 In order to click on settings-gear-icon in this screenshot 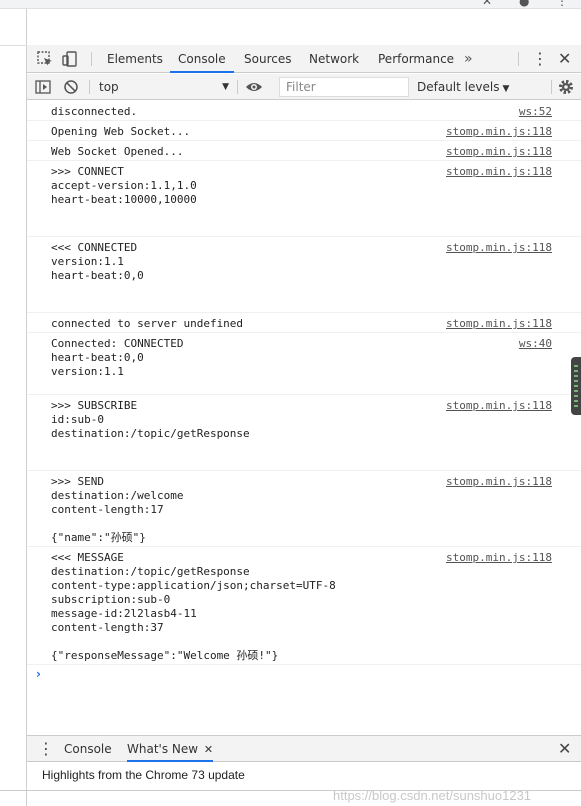, I will do `click(566, 87)`.